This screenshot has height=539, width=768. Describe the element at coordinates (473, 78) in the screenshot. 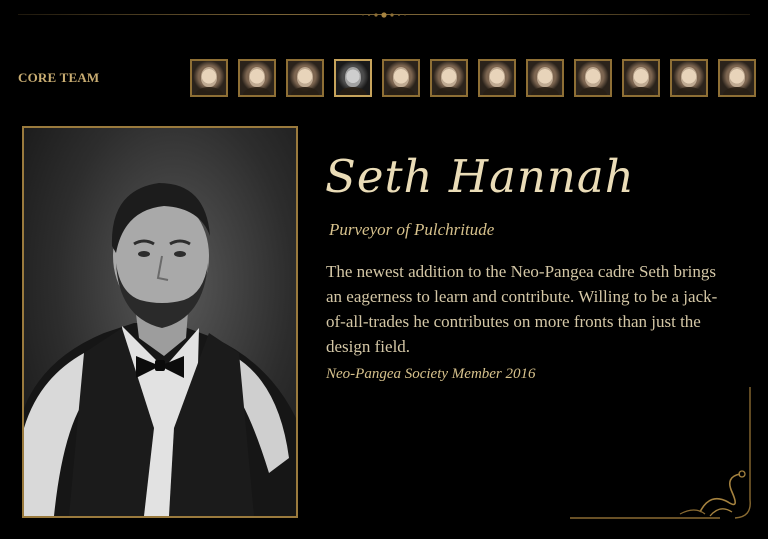

I see `team-thumbnail-strip` at that location.